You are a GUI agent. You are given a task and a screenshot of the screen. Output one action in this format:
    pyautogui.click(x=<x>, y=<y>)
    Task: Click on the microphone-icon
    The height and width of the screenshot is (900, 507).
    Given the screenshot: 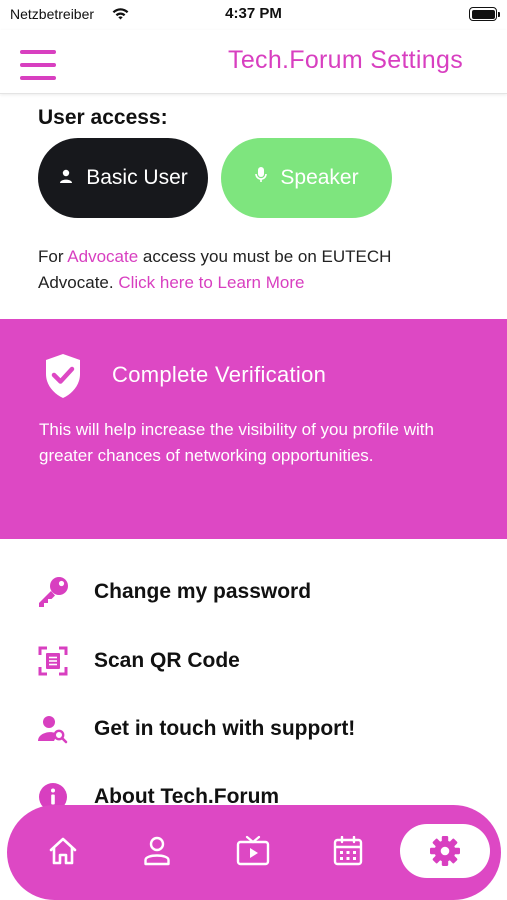 What is the action you would take?
    pyautogui.click(x=261, y=178)
    